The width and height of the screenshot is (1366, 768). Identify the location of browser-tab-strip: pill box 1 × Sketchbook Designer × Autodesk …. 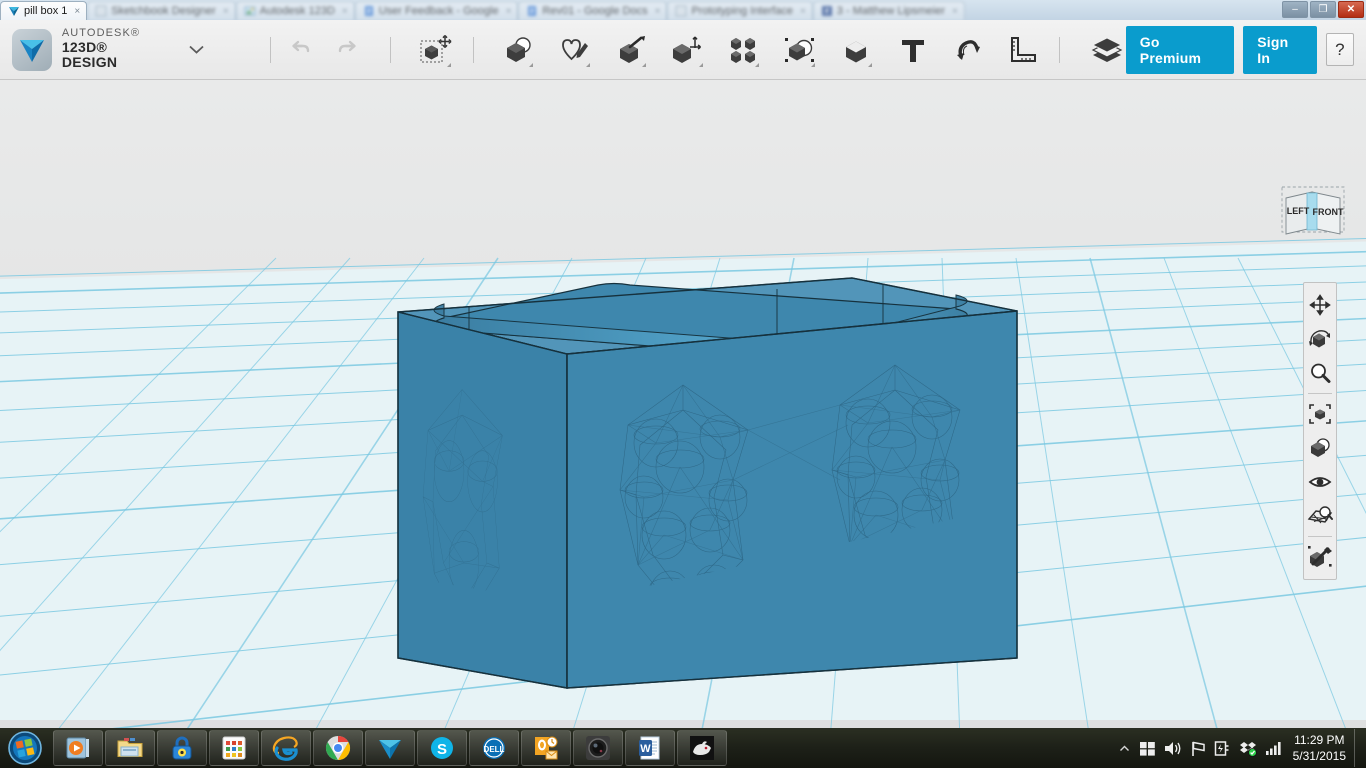
(683, 10).